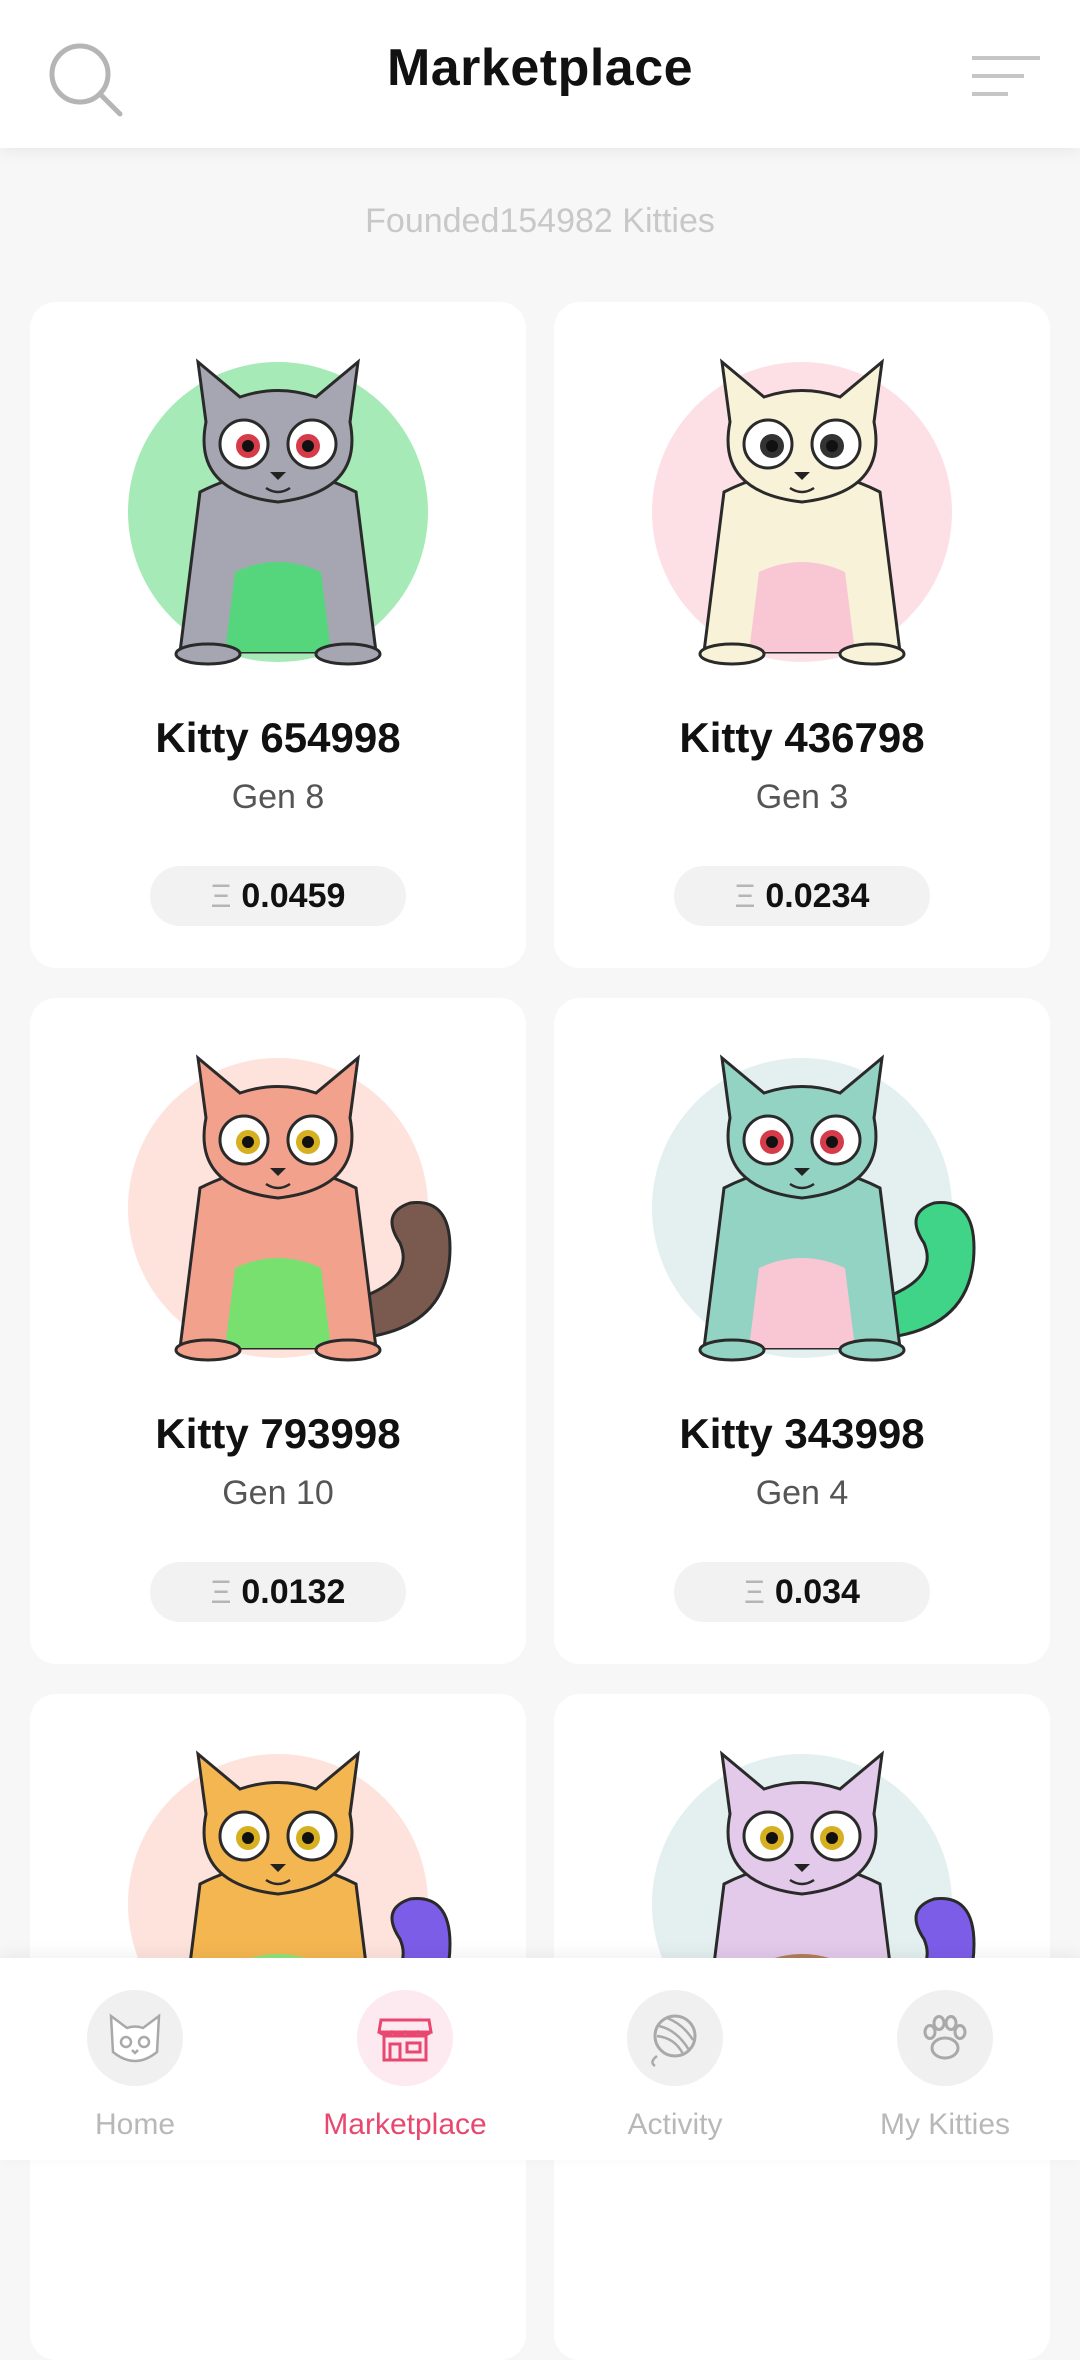 This screenshot has height=2360, width=1080. I want to click on kitty-price: Ξ 0.0132, so click(278, 1592).